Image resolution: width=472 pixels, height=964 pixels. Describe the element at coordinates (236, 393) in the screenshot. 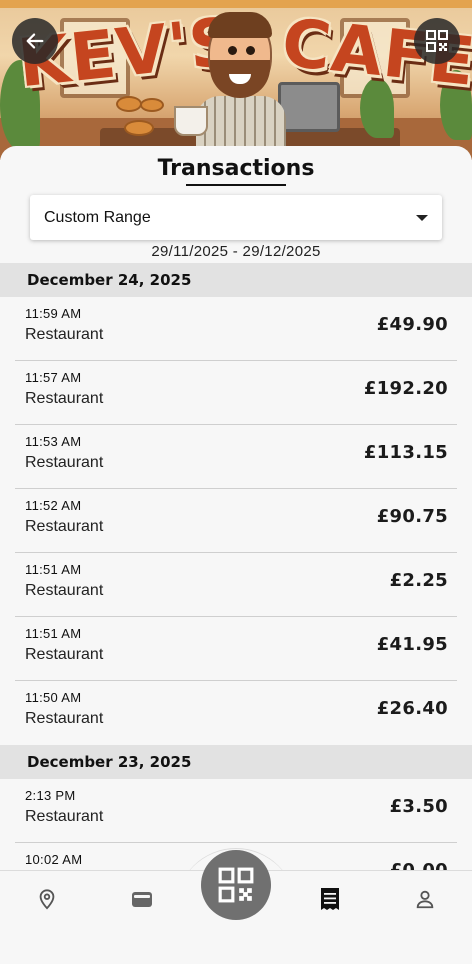

I see `transaction-row: 11:57 AM Restaurant £192.20` at that location.